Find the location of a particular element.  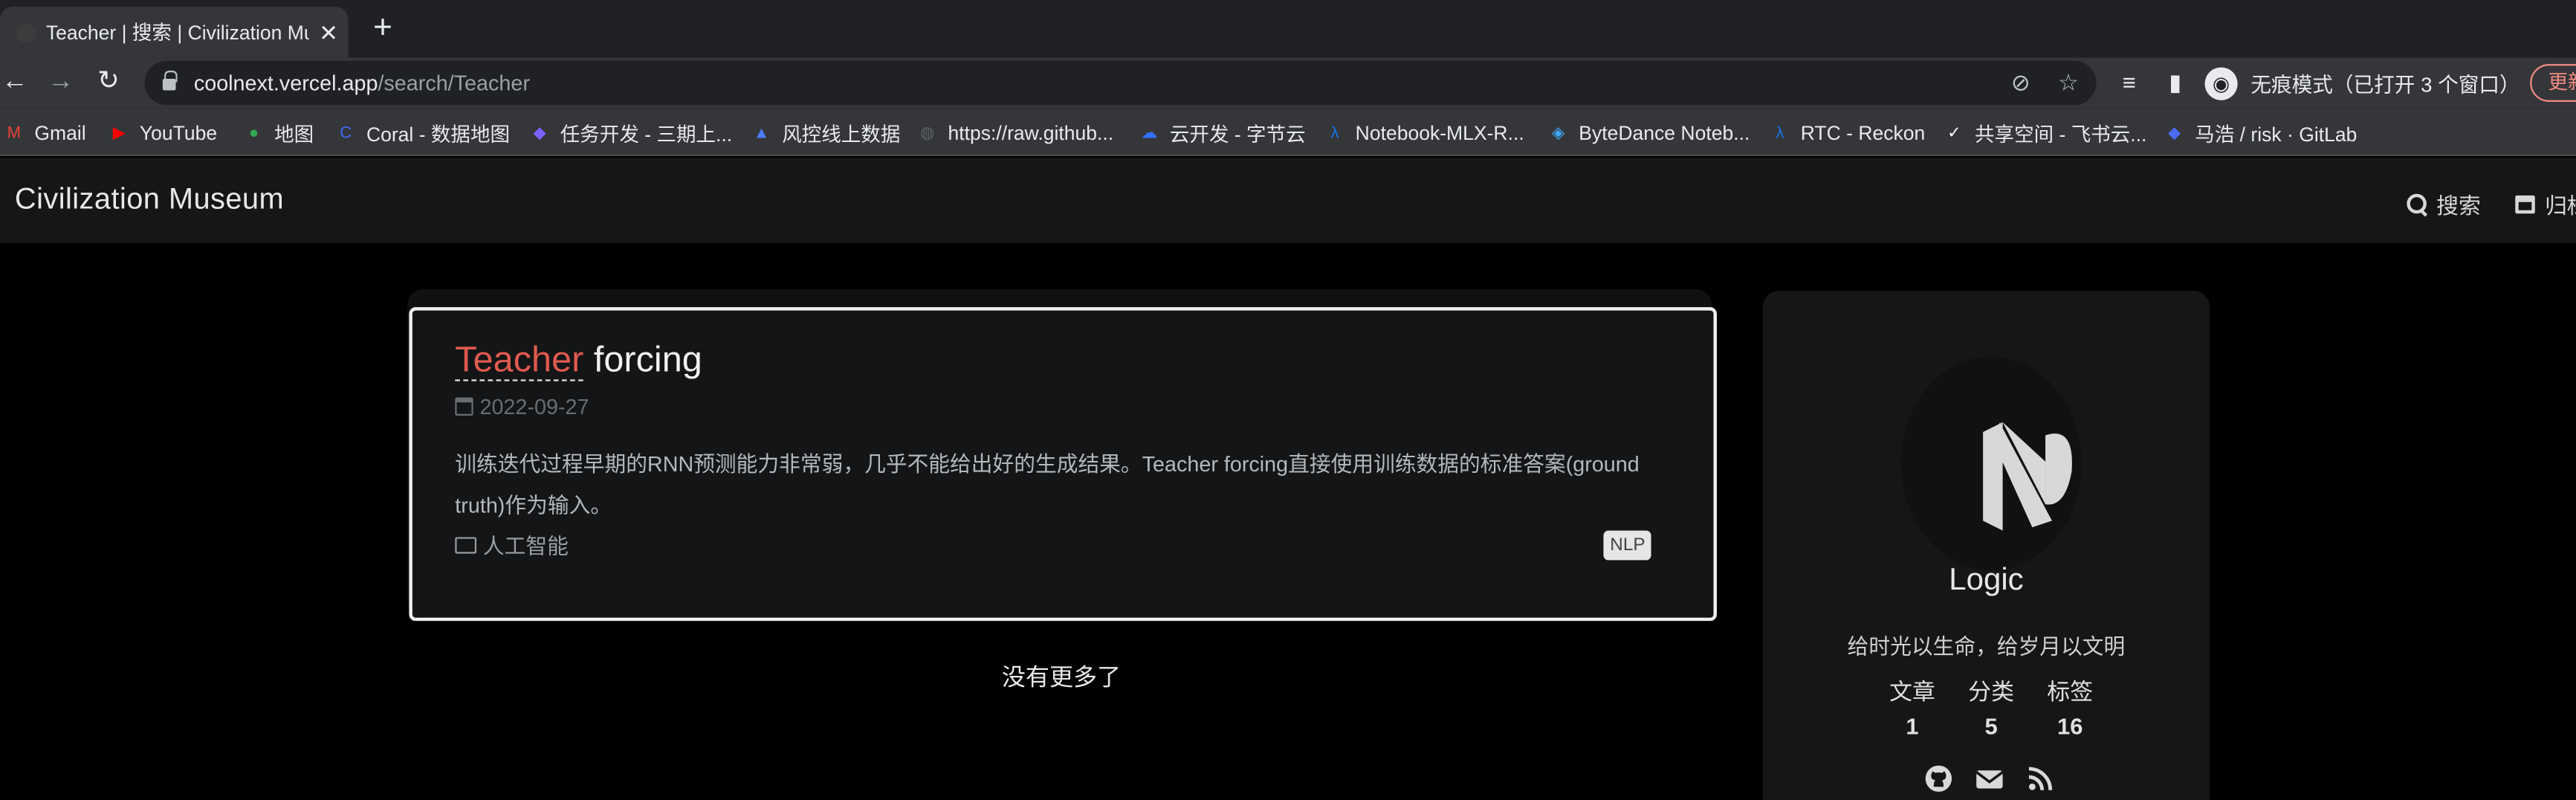

bookmark-label: Gmail is located at coordinates (60, 133).